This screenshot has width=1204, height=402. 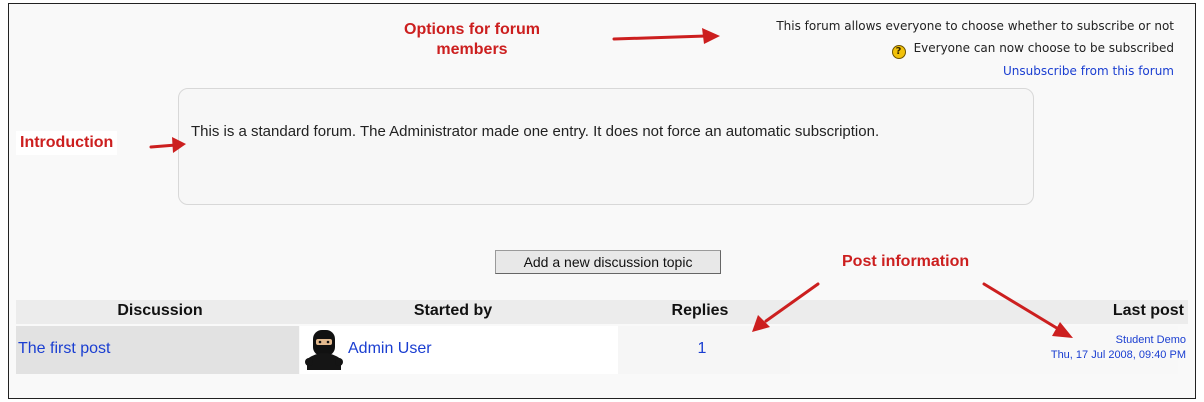 I want to click on last-post-date-link: Thu, 17 Jul 2008, 09:40 PM, so click(x=1118, y=355).